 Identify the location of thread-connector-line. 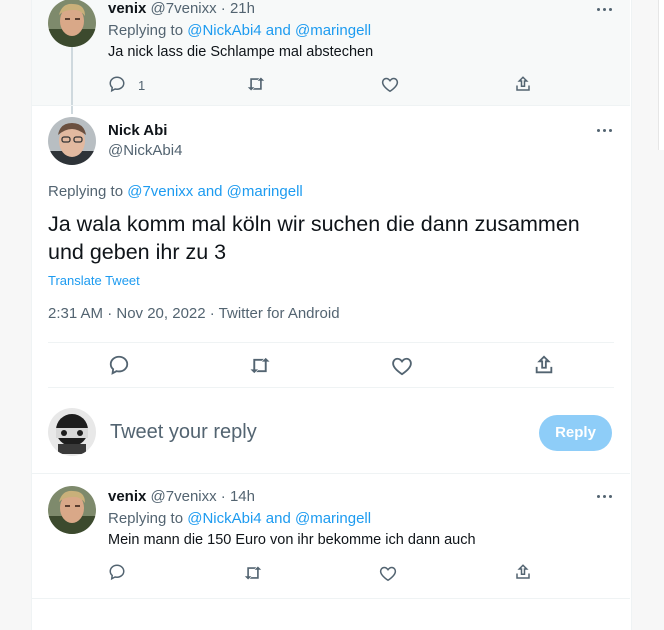
(72, 80).